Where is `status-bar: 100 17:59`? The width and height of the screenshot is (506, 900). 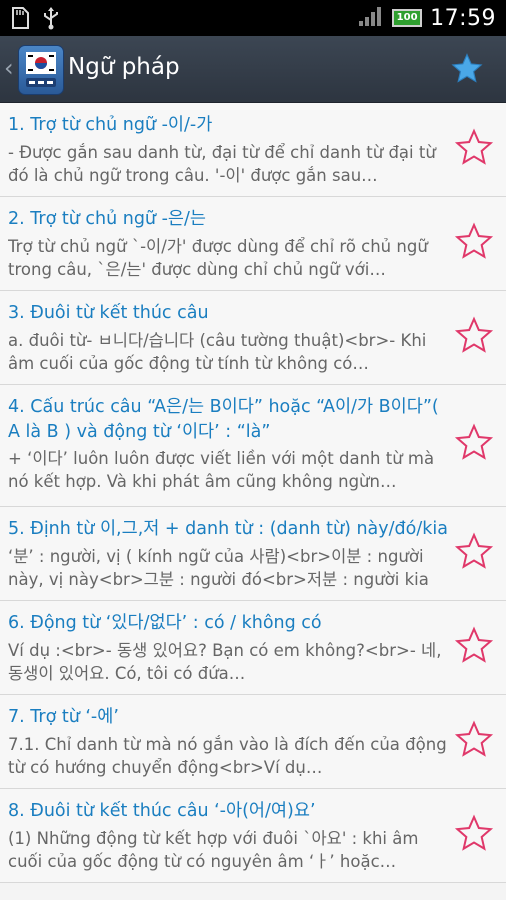 status-bar: 100 17:59 is located at coordinates (253, 18).